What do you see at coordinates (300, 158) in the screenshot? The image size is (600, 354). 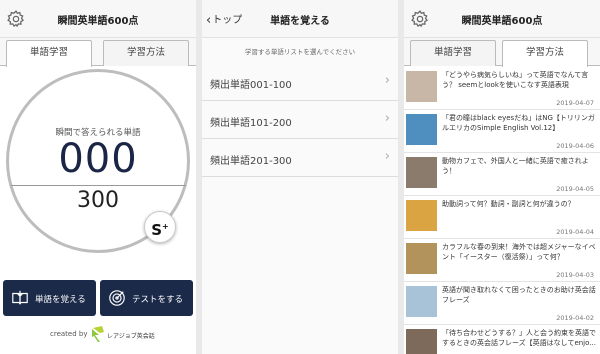 I see `list-item: 頻出単語201-300 ›` at bounding box center [300, 158].